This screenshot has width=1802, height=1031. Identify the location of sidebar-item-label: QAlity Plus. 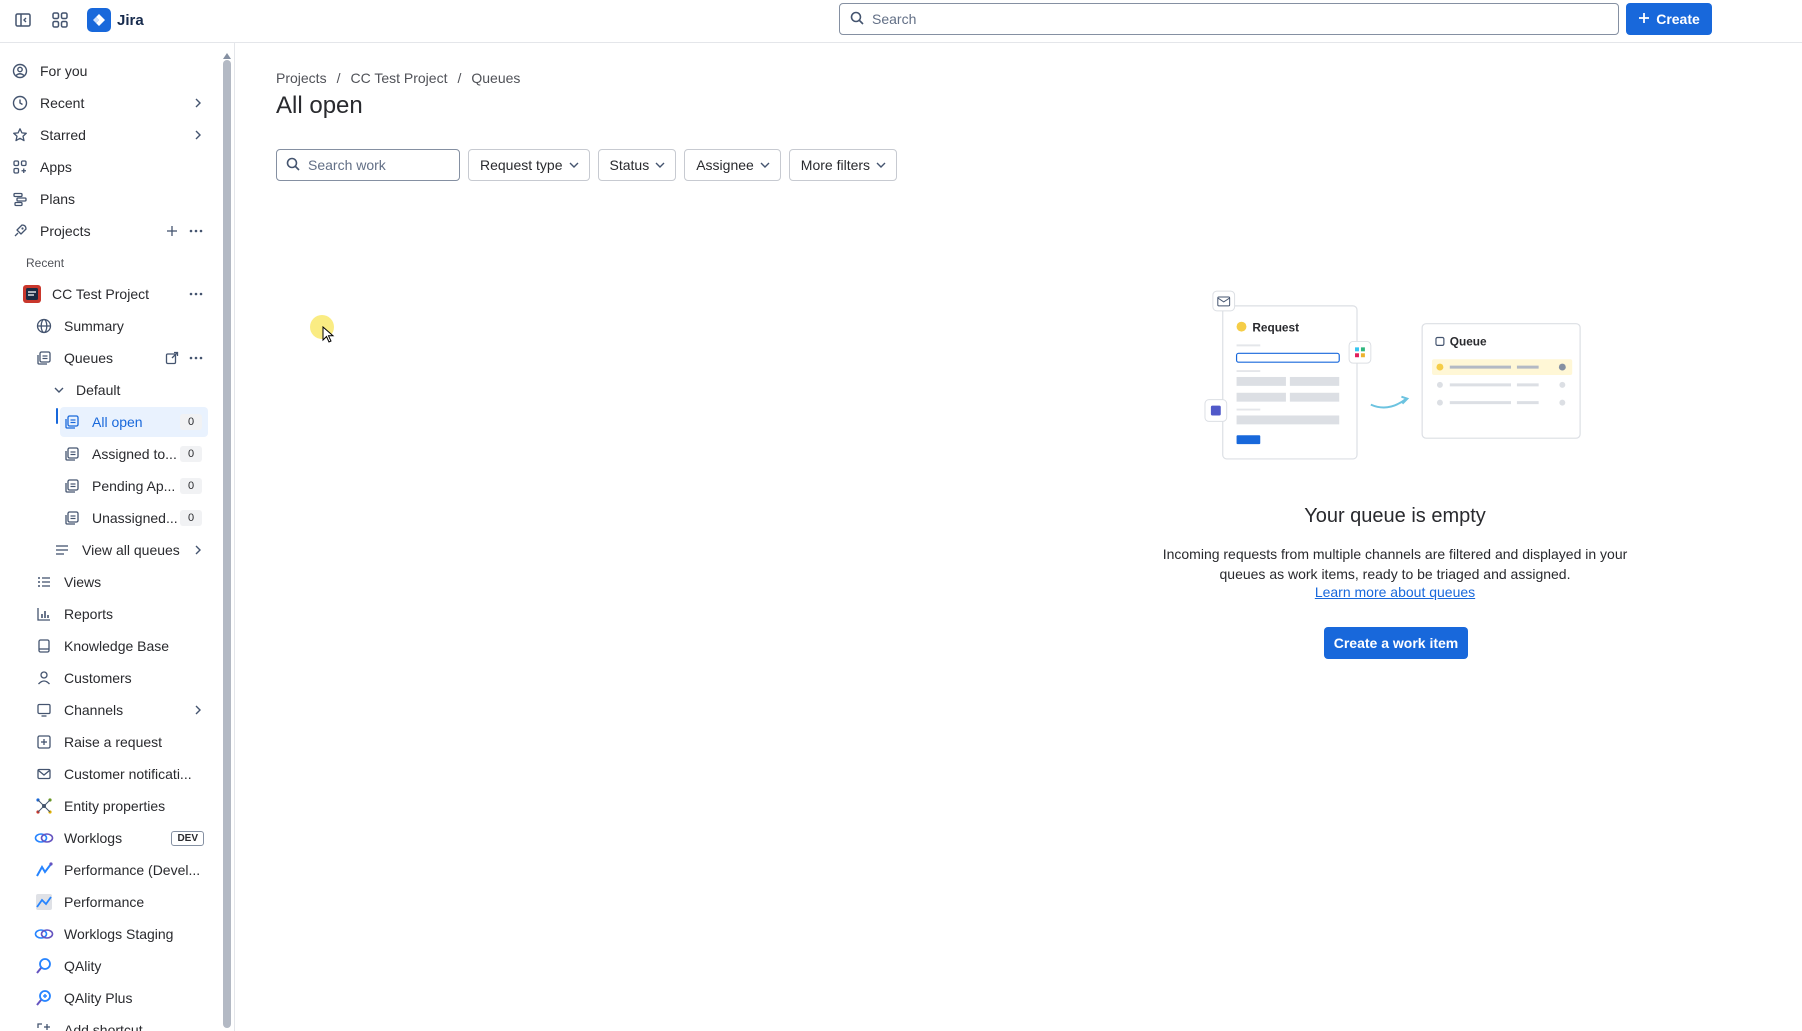
(98, 998).